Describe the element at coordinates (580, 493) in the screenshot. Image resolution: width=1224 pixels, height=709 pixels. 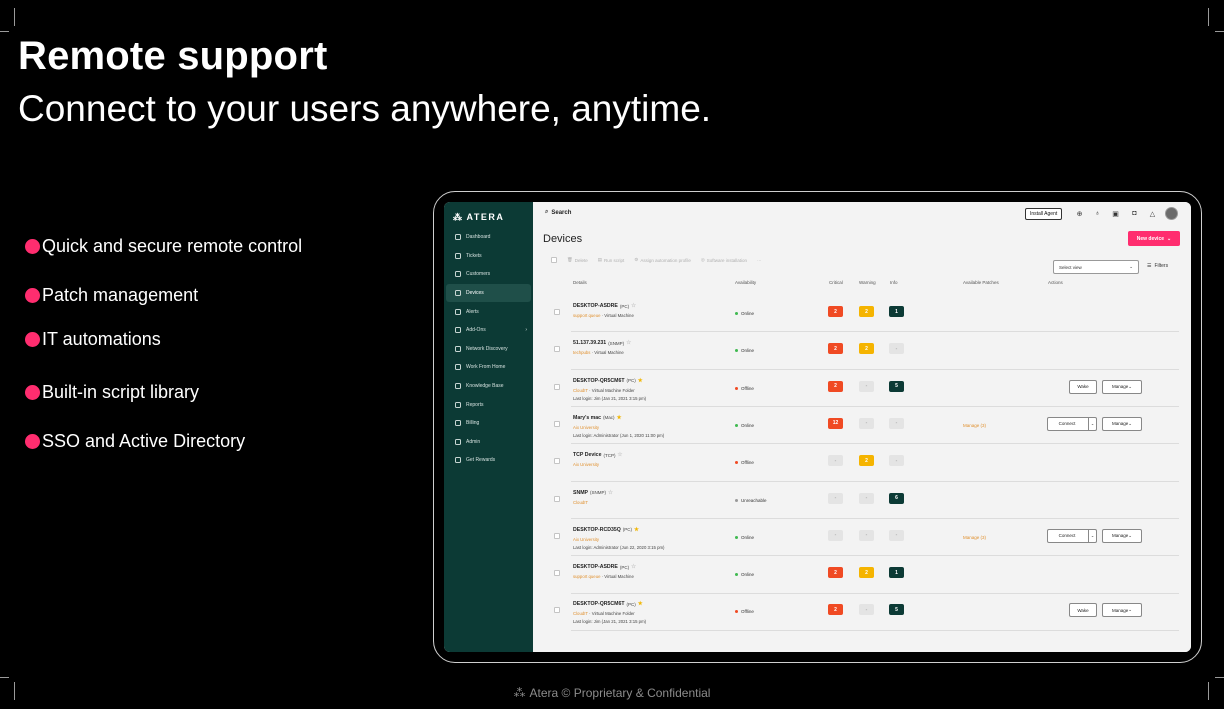
I see `device-name: SNMP` at that location.